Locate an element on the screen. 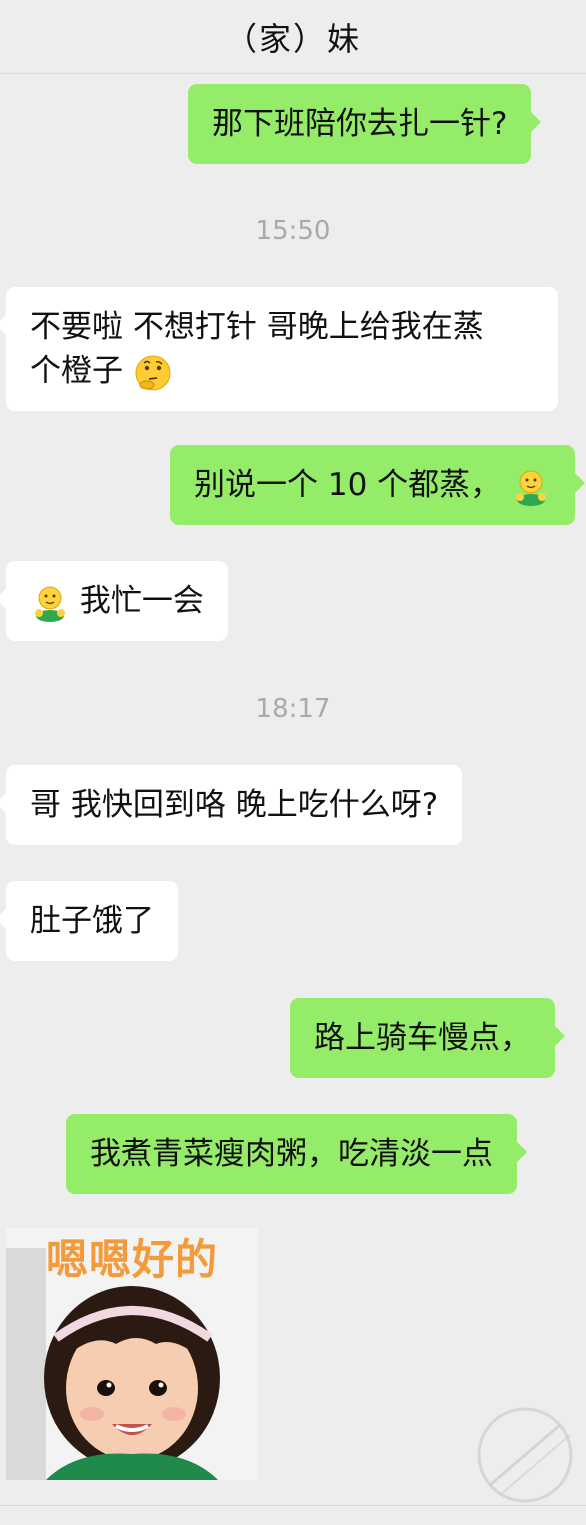 The height and width of the screenshot is (1525, 586). chat-header: （家）妹 is located at coordinates (293, 37).